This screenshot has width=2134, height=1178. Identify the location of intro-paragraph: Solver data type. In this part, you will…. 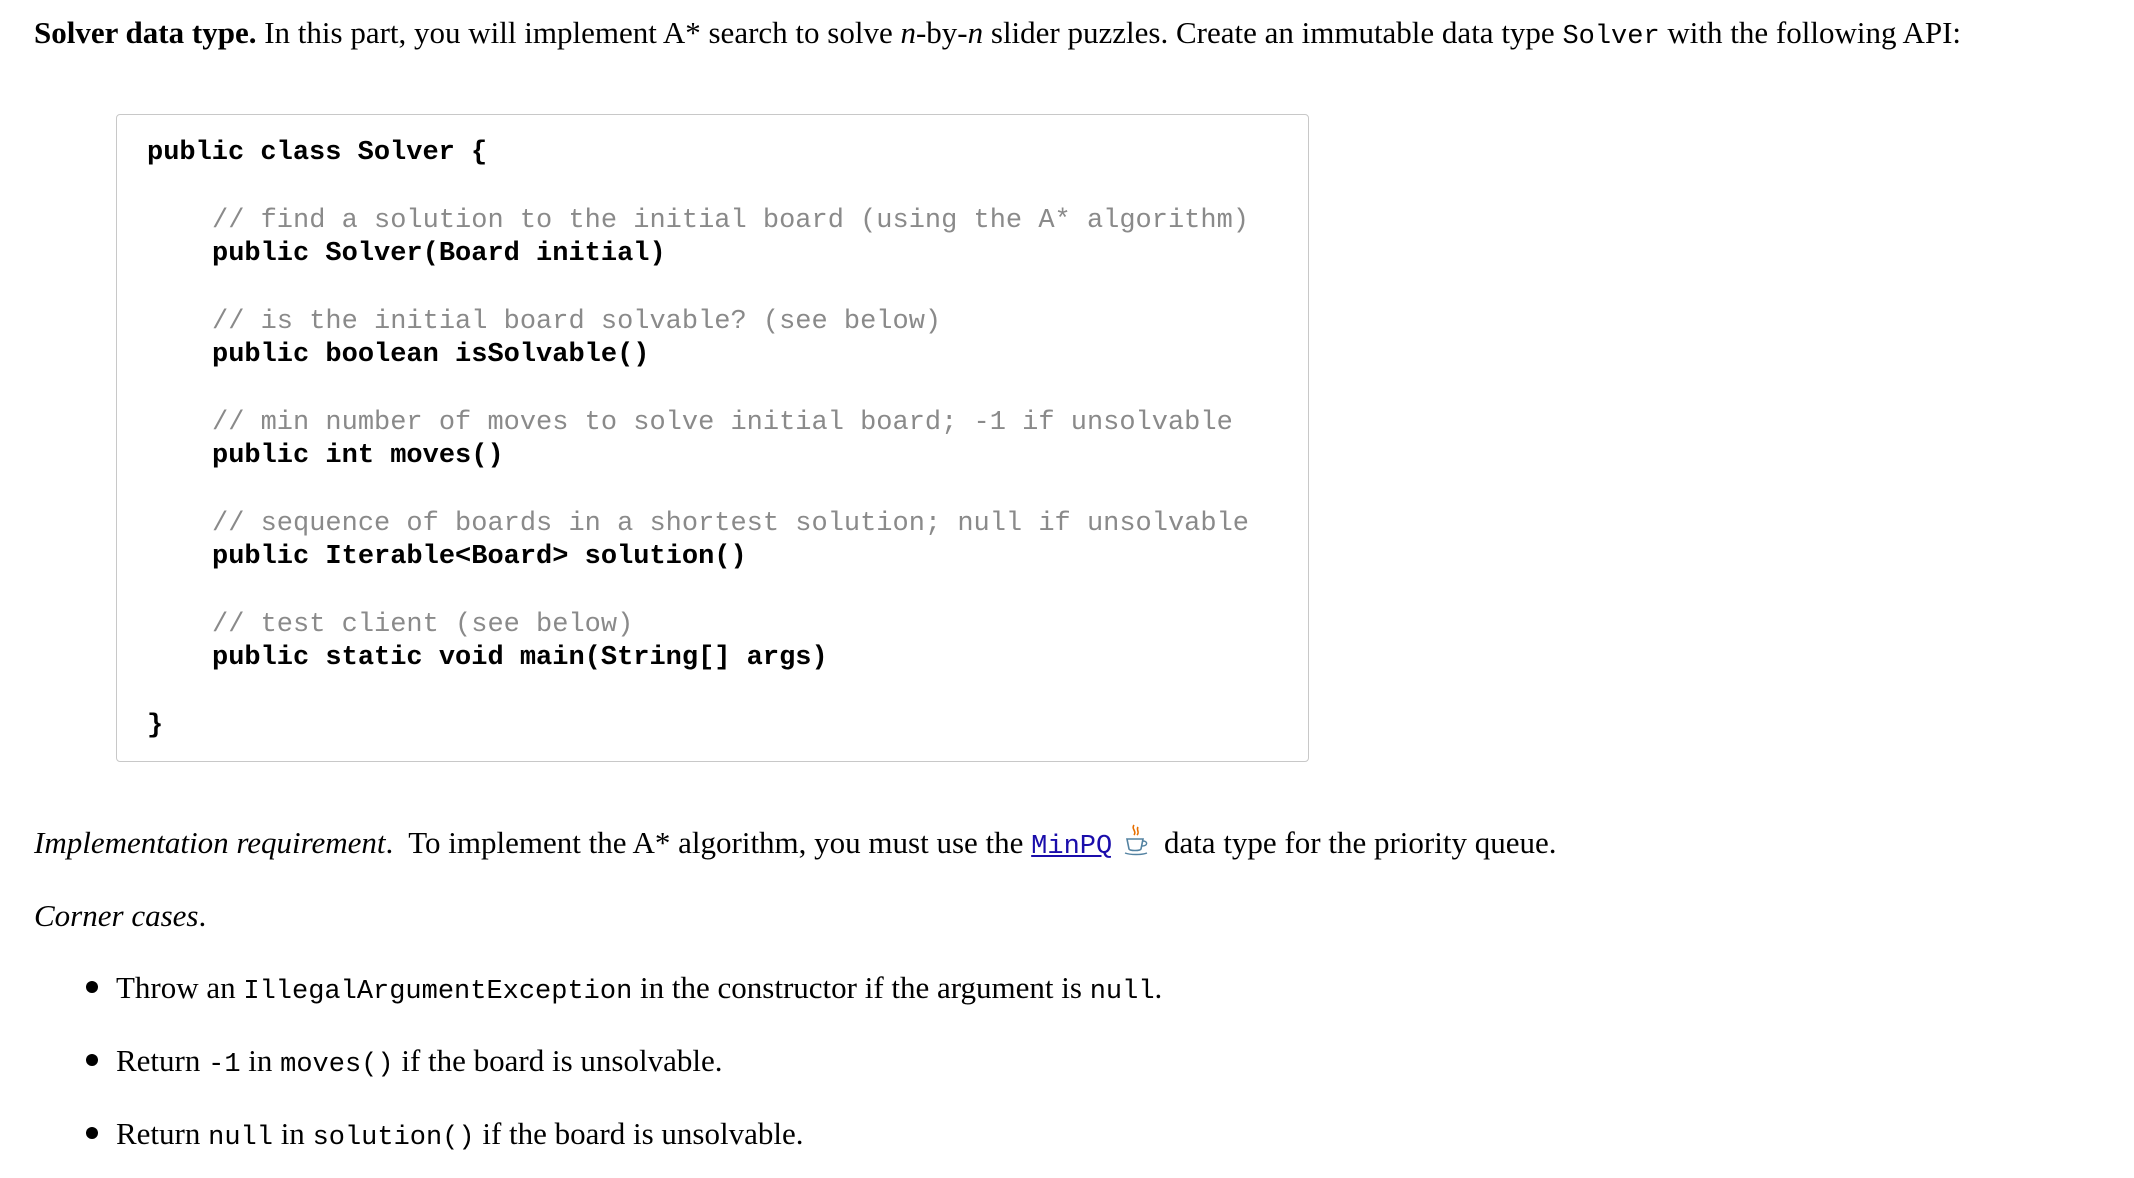
(997, 35).